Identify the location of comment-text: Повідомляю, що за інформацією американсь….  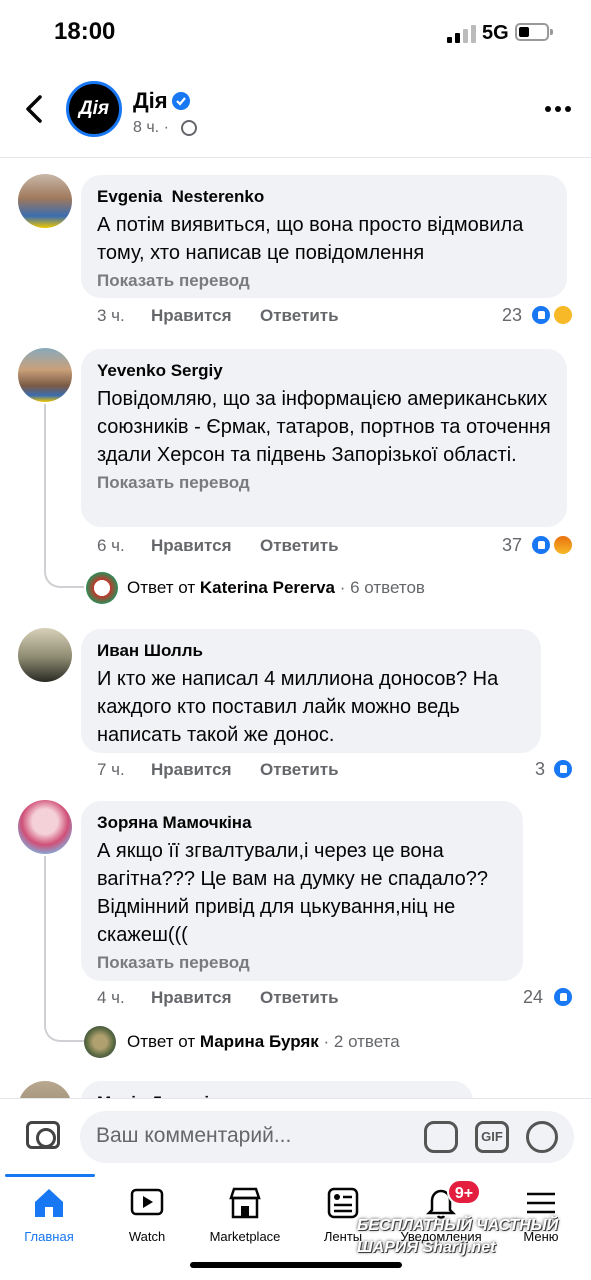
(324, 427).